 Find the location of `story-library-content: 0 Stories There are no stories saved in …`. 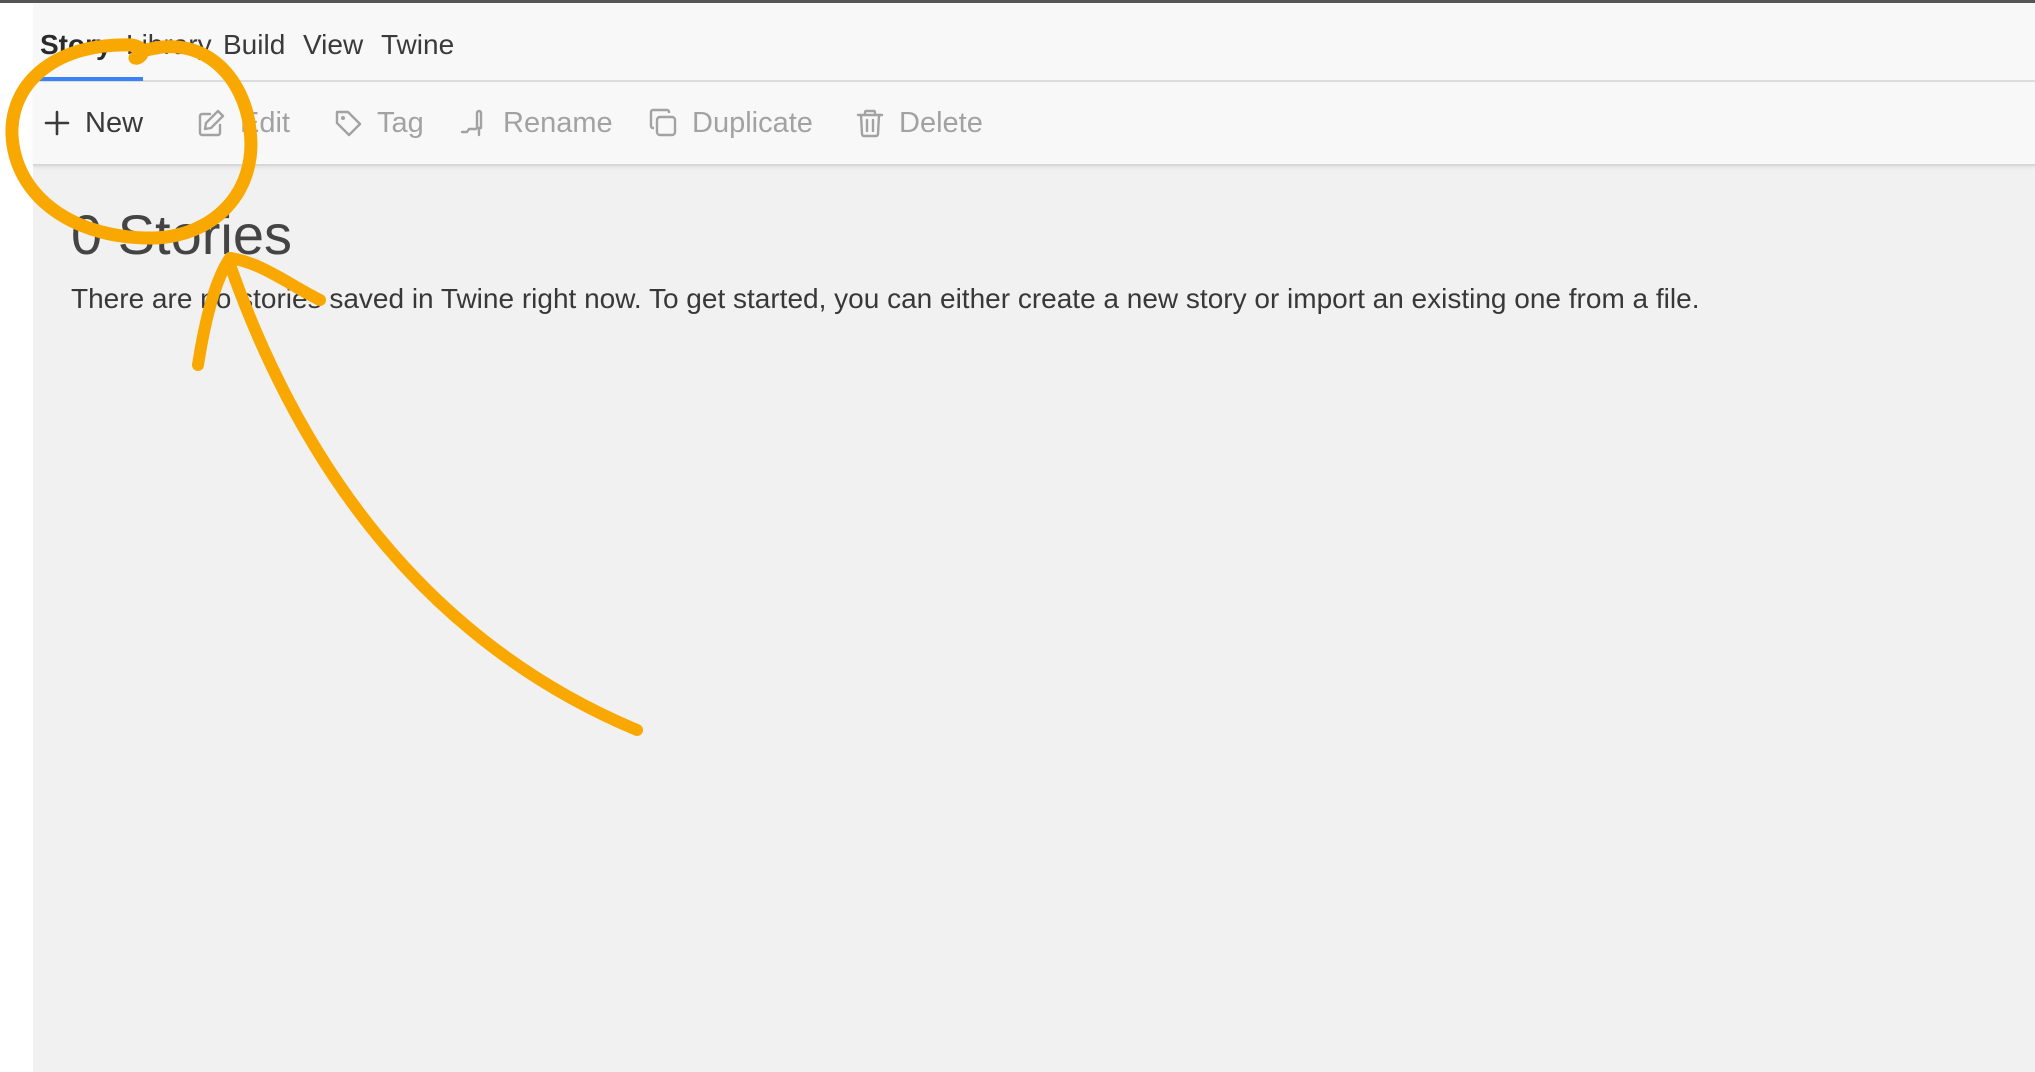

story-library-content: 0 Stories There are no stories saved in … is located at coordinates (885, 259).